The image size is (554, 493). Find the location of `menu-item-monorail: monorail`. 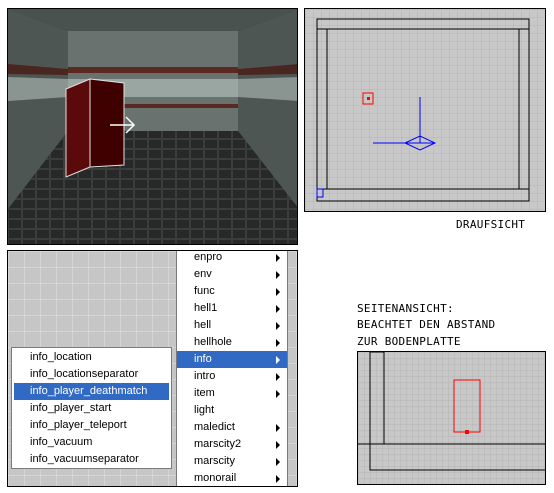

menu-item-monorail: monorail is located at coordinates (232, 478).